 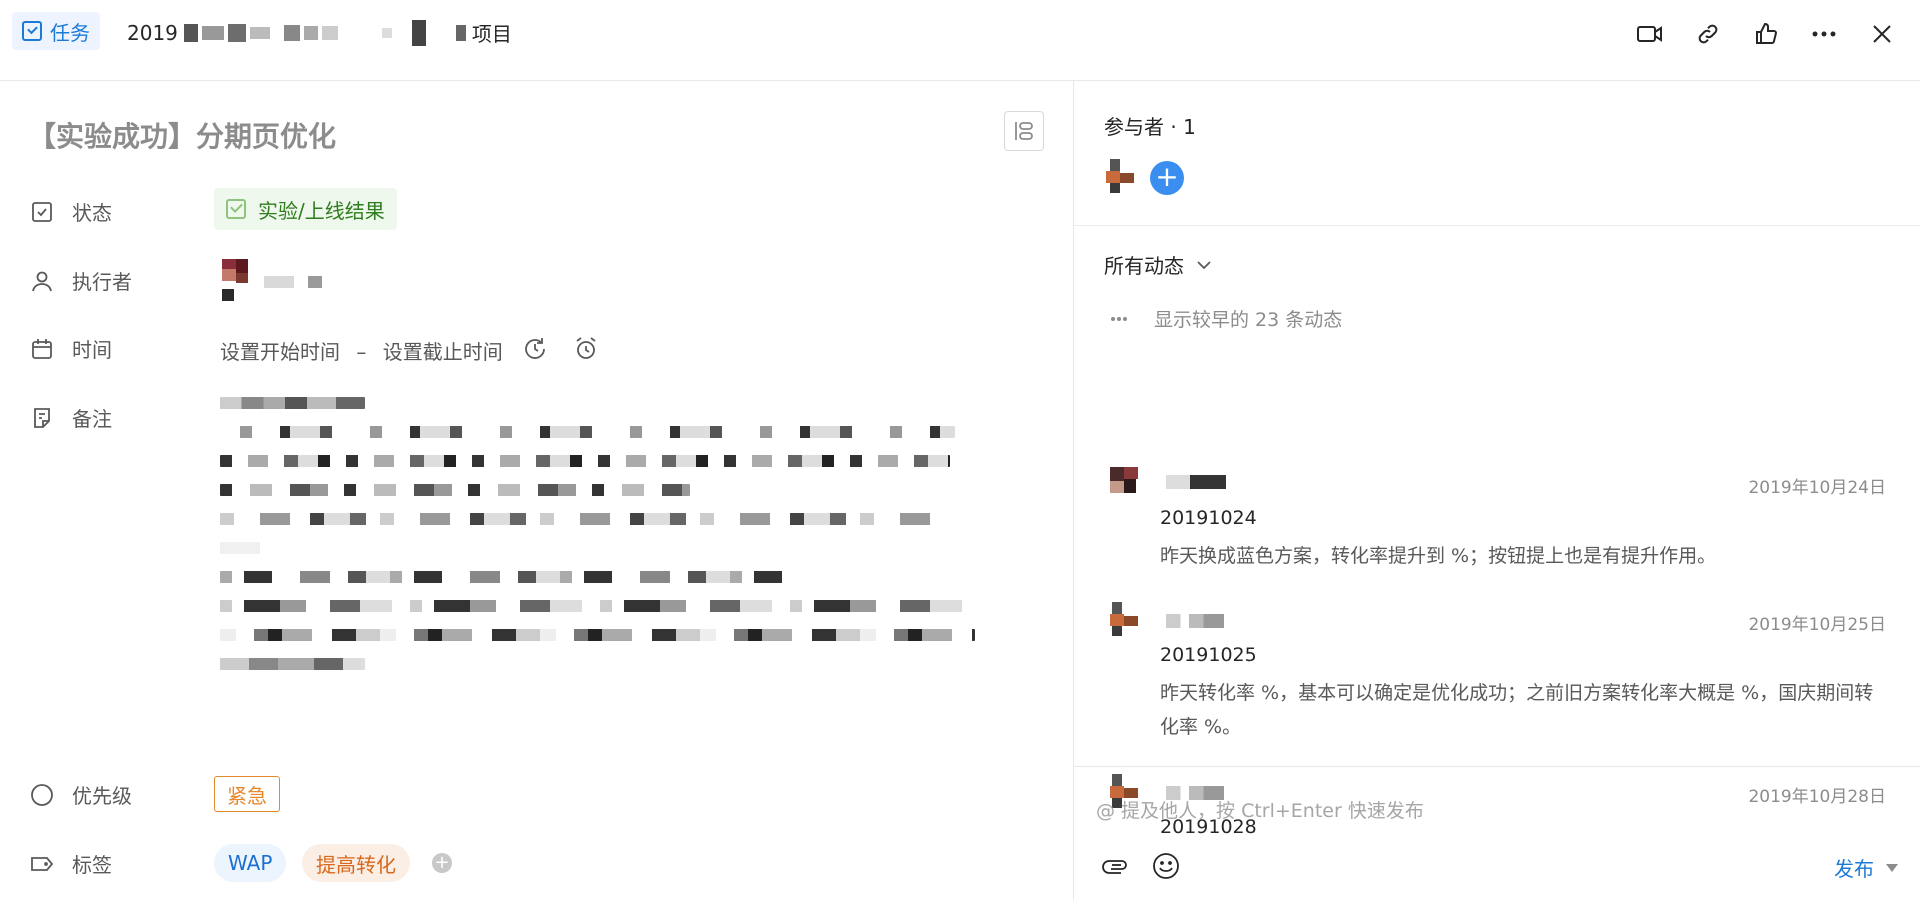 What do you see at coordinates (81, 794) in the screenshot?
I see `priority-row-label: 优先级` at bounding box center [81, 794].